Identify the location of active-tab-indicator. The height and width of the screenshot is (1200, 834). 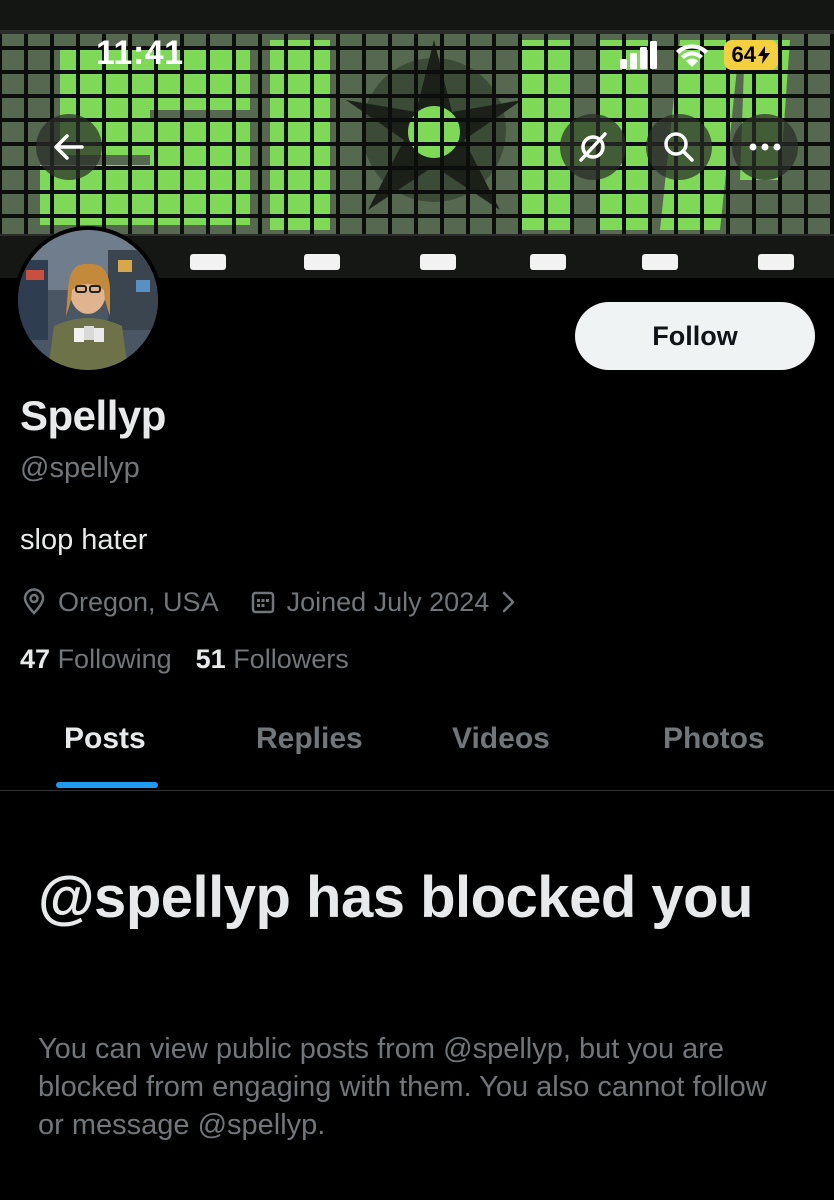
(107, 785).